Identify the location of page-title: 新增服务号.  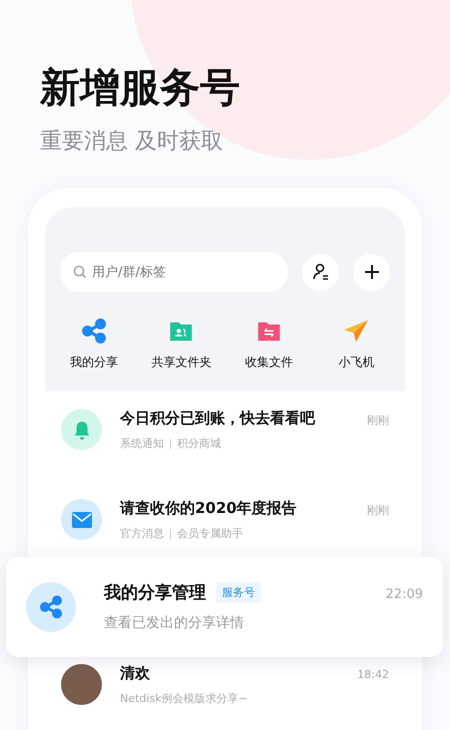
(140, 88).